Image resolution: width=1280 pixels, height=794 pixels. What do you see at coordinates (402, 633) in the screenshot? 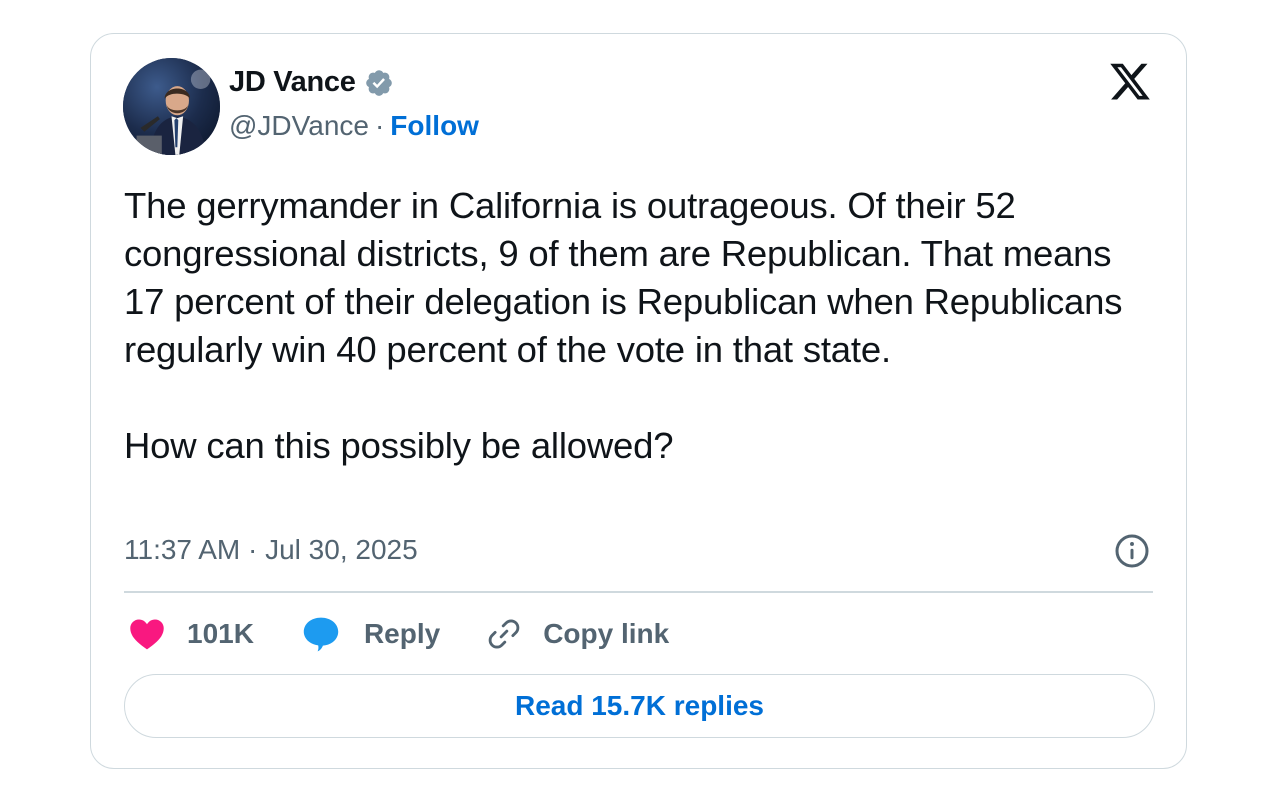
I see `reply-label: Reply` at bounding box center [402, 633].